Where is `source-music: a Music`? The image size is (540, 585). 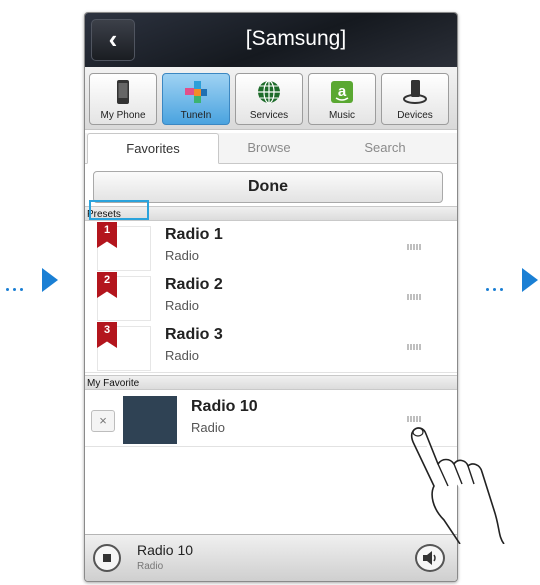
source-music: a Music is located at coordinates (342, 99).